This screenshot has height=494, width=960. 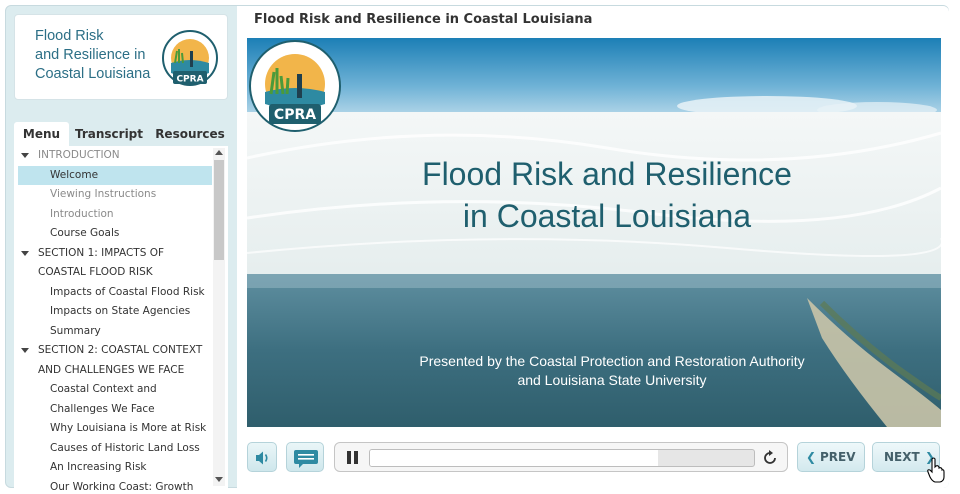 What do you see at coordinates (936, 470) in the screenshot?
I see `hand-cursor-icon` at bounding box center [936, 470].